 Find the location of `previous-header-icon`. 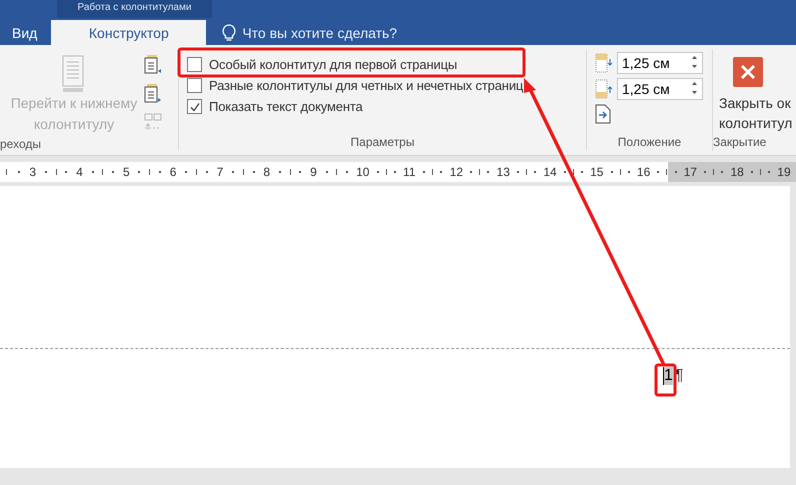

previous-header-icon is located at coordinates (153, 65).